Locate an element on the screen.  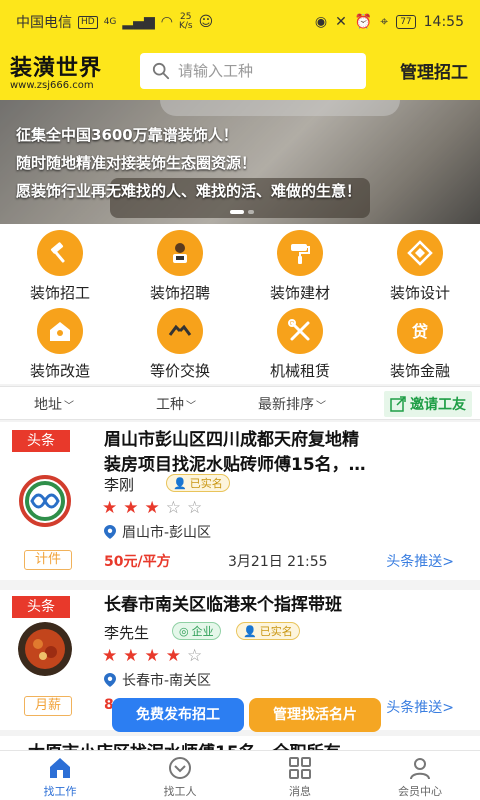
hd-icon: HD is located at coordinates (88, 22).